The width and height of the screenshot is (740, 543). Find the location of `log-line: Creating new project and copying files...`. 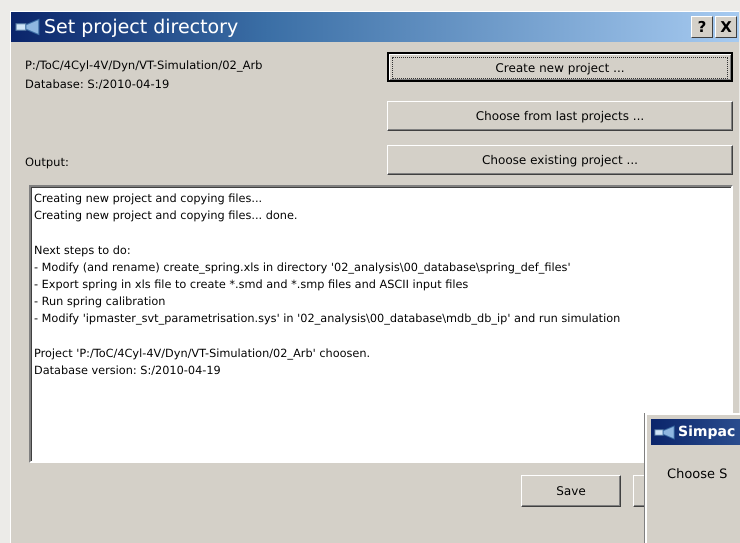

log-line: Creating new project and copying files... is located at coordinates (149, 199).